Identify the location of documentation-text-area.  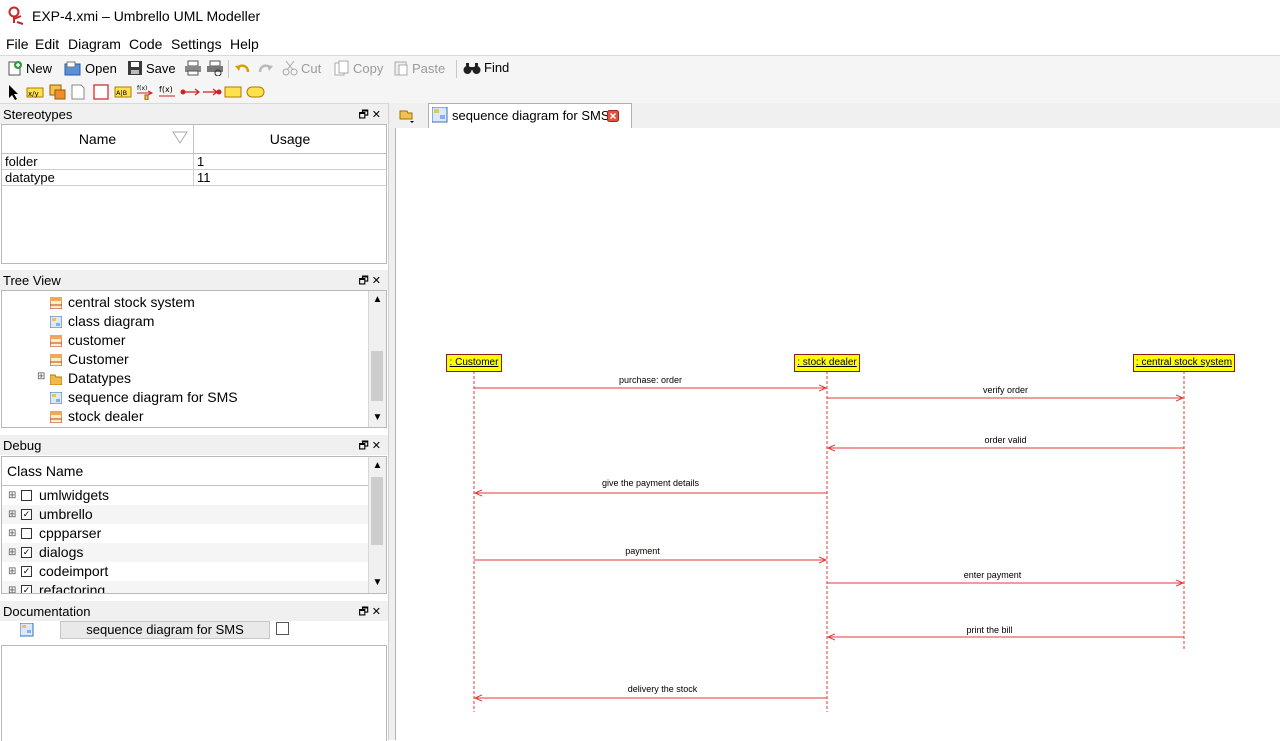
(194, 693).